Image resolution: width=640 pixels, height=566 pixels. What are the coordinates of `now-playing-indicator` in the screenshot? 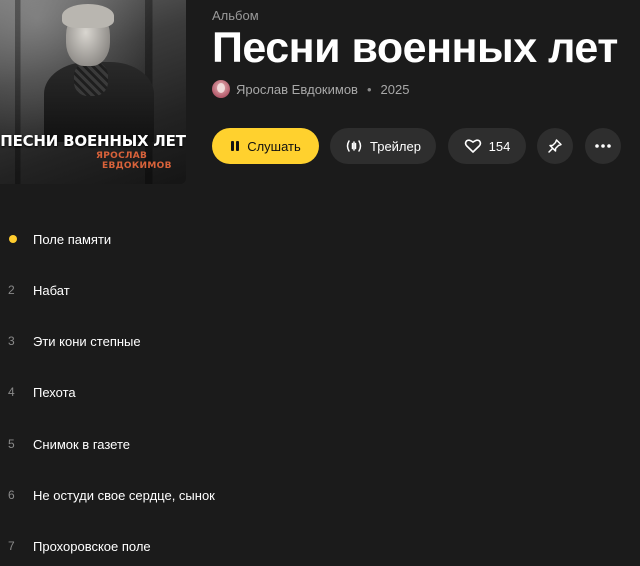 It's located at (13, 239).